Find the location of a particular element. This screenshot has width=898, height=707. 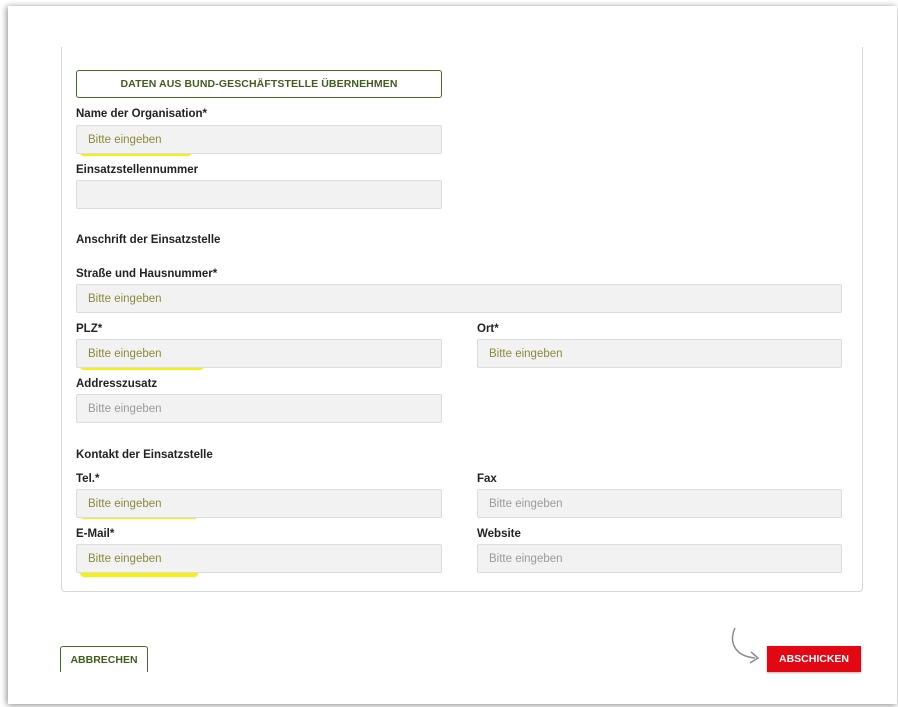

tel-field is located at coordinates (259, 503).